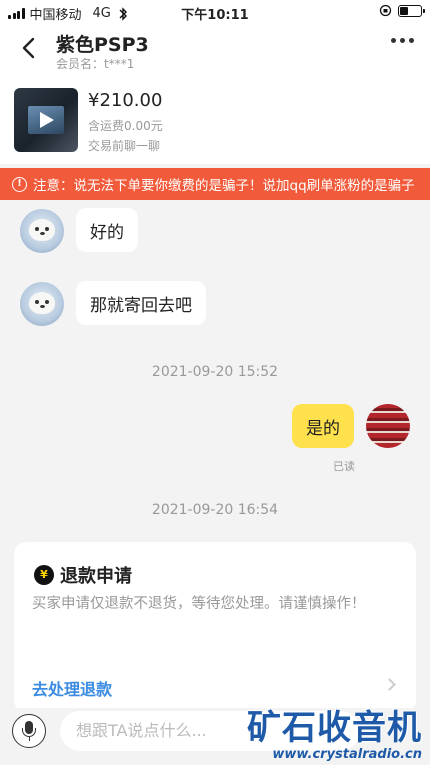 The image size is (430, 765). I want to click on warning-text: 注意：说无法下单要你缴费的是骗子！说加qq刷单涨粉的是骗子, so click(224, 186).